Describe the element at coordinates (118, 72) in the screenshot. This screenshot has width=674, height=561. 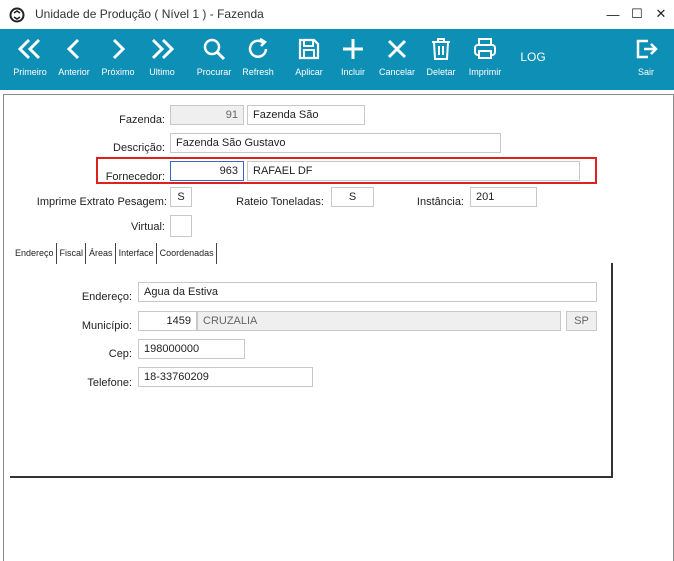
I see `next-label: Próximo` at that location.